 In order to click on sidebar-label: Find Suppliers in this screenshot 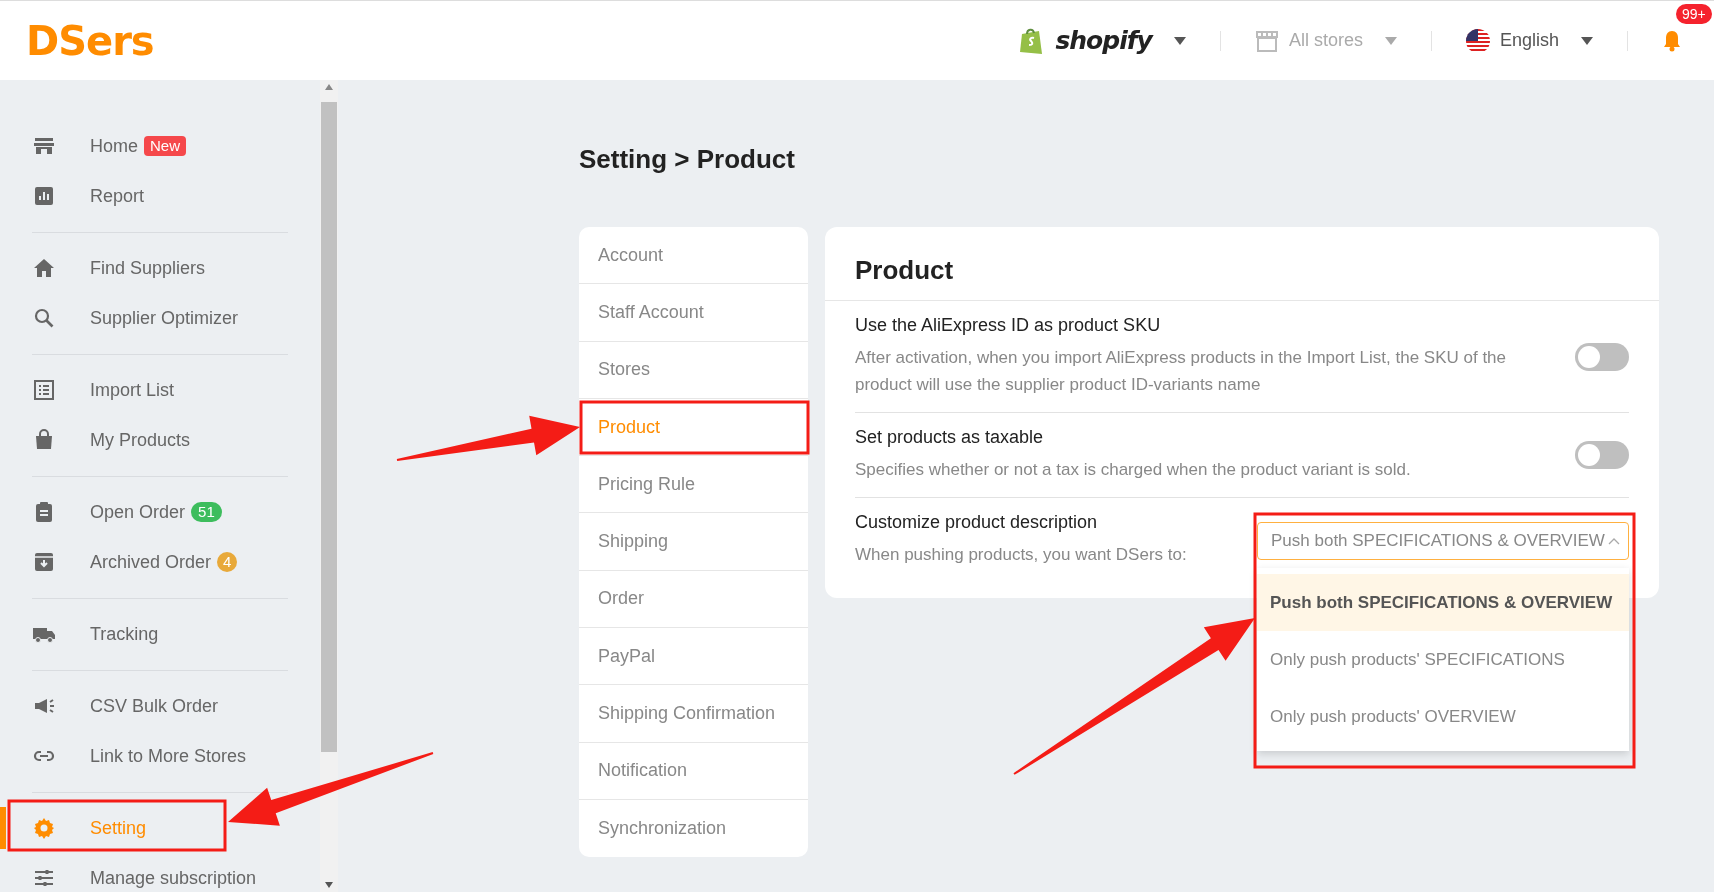, I will do `click(148, 268)`.